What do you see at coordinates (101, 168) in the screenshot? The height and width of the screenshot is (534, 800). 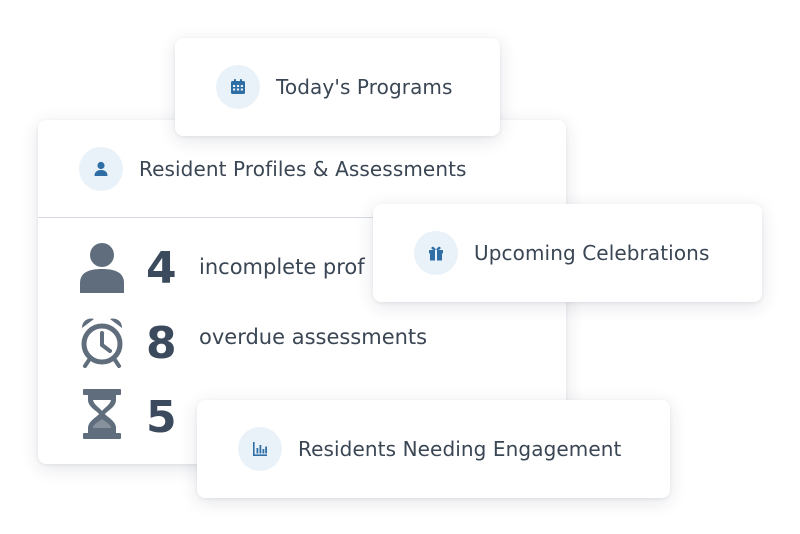 I see `person-icon` at bounding box center [101, 168].